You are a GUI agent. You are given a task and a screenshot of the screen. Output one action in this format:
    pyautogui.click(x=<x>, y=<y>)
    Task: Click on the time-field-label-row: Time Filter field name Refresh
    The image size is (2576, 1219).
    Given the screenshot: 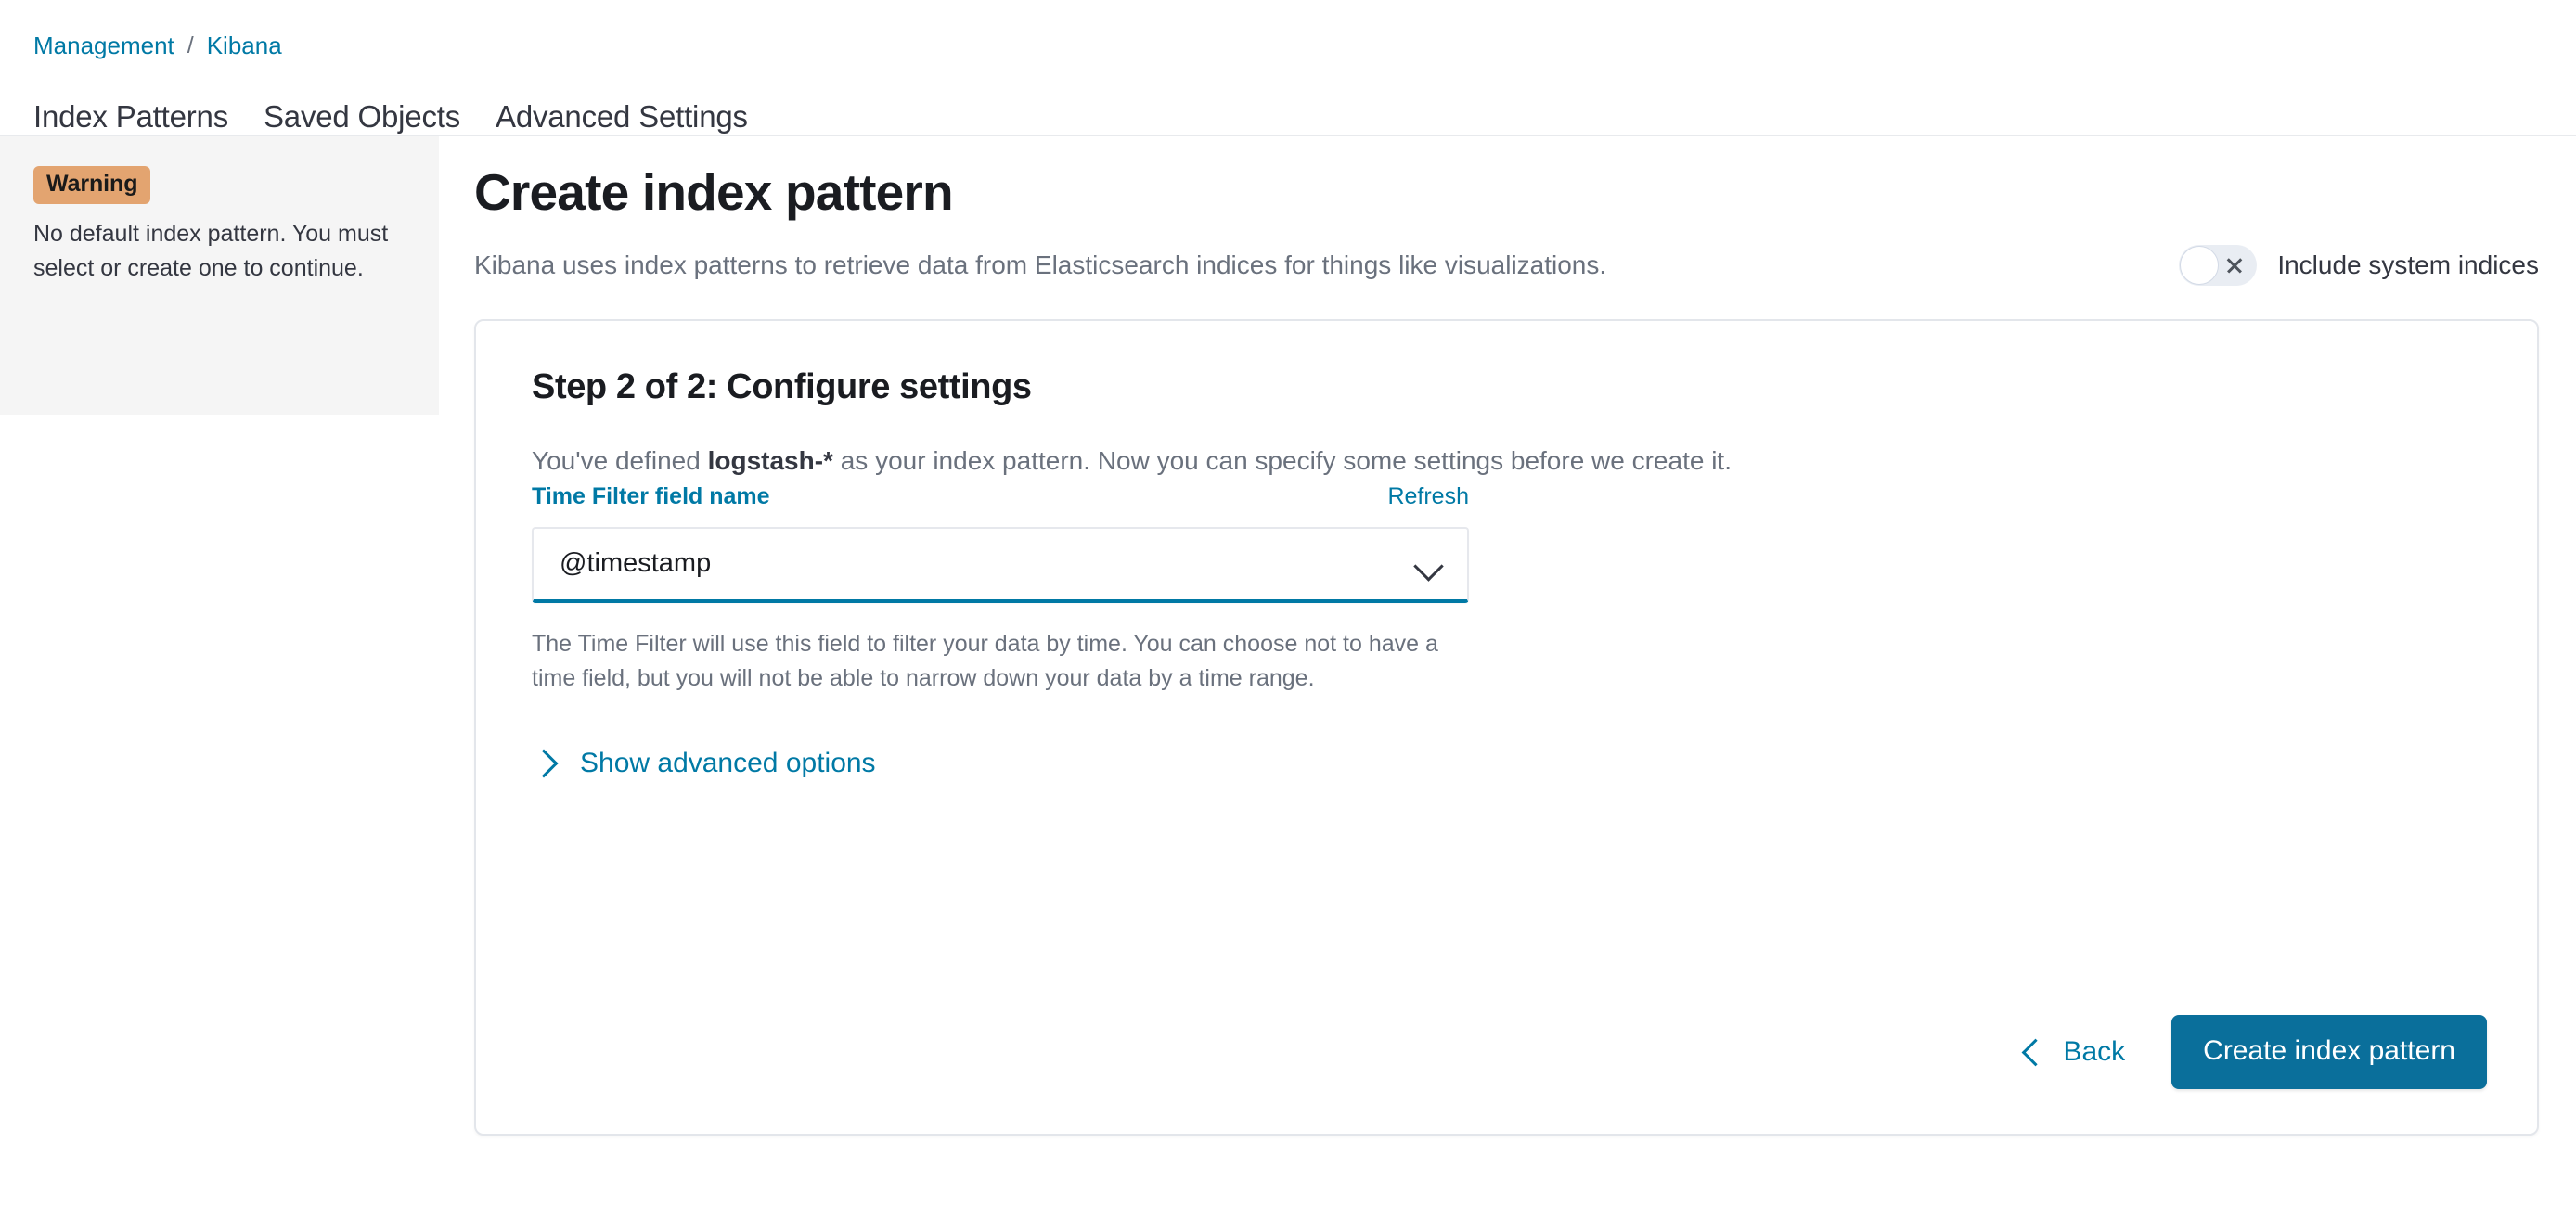 What is the action you would take?
    pyautogui.click(x=1001, y=497)
    